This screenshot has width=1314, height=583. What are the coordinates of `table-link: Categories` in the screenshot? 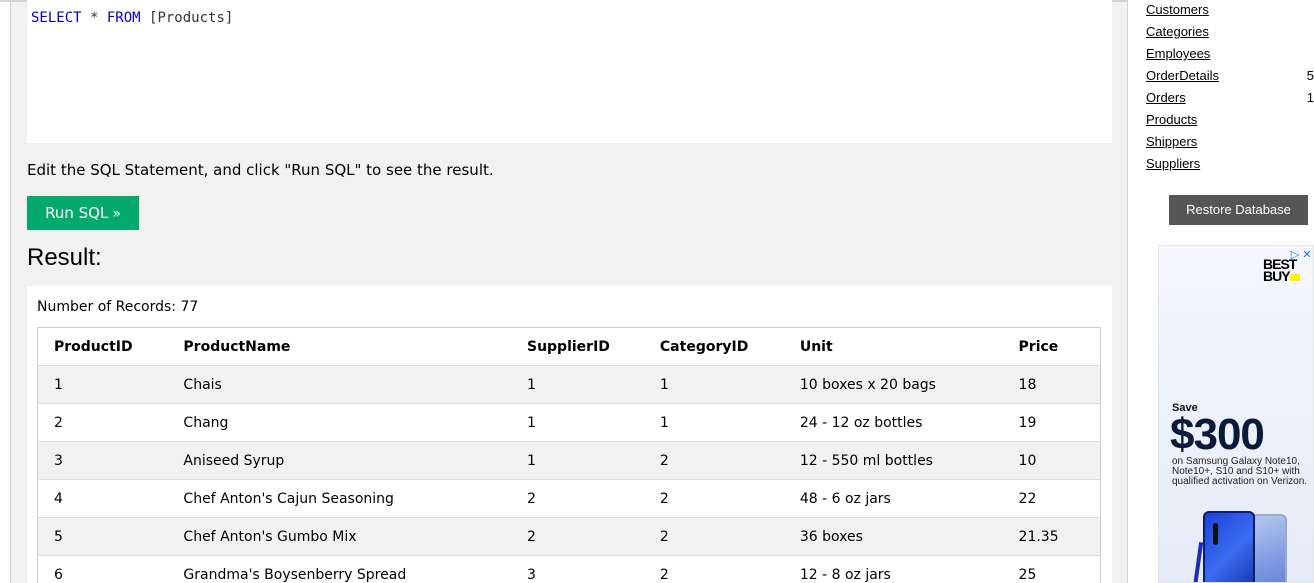 It's located at (1177, 31).